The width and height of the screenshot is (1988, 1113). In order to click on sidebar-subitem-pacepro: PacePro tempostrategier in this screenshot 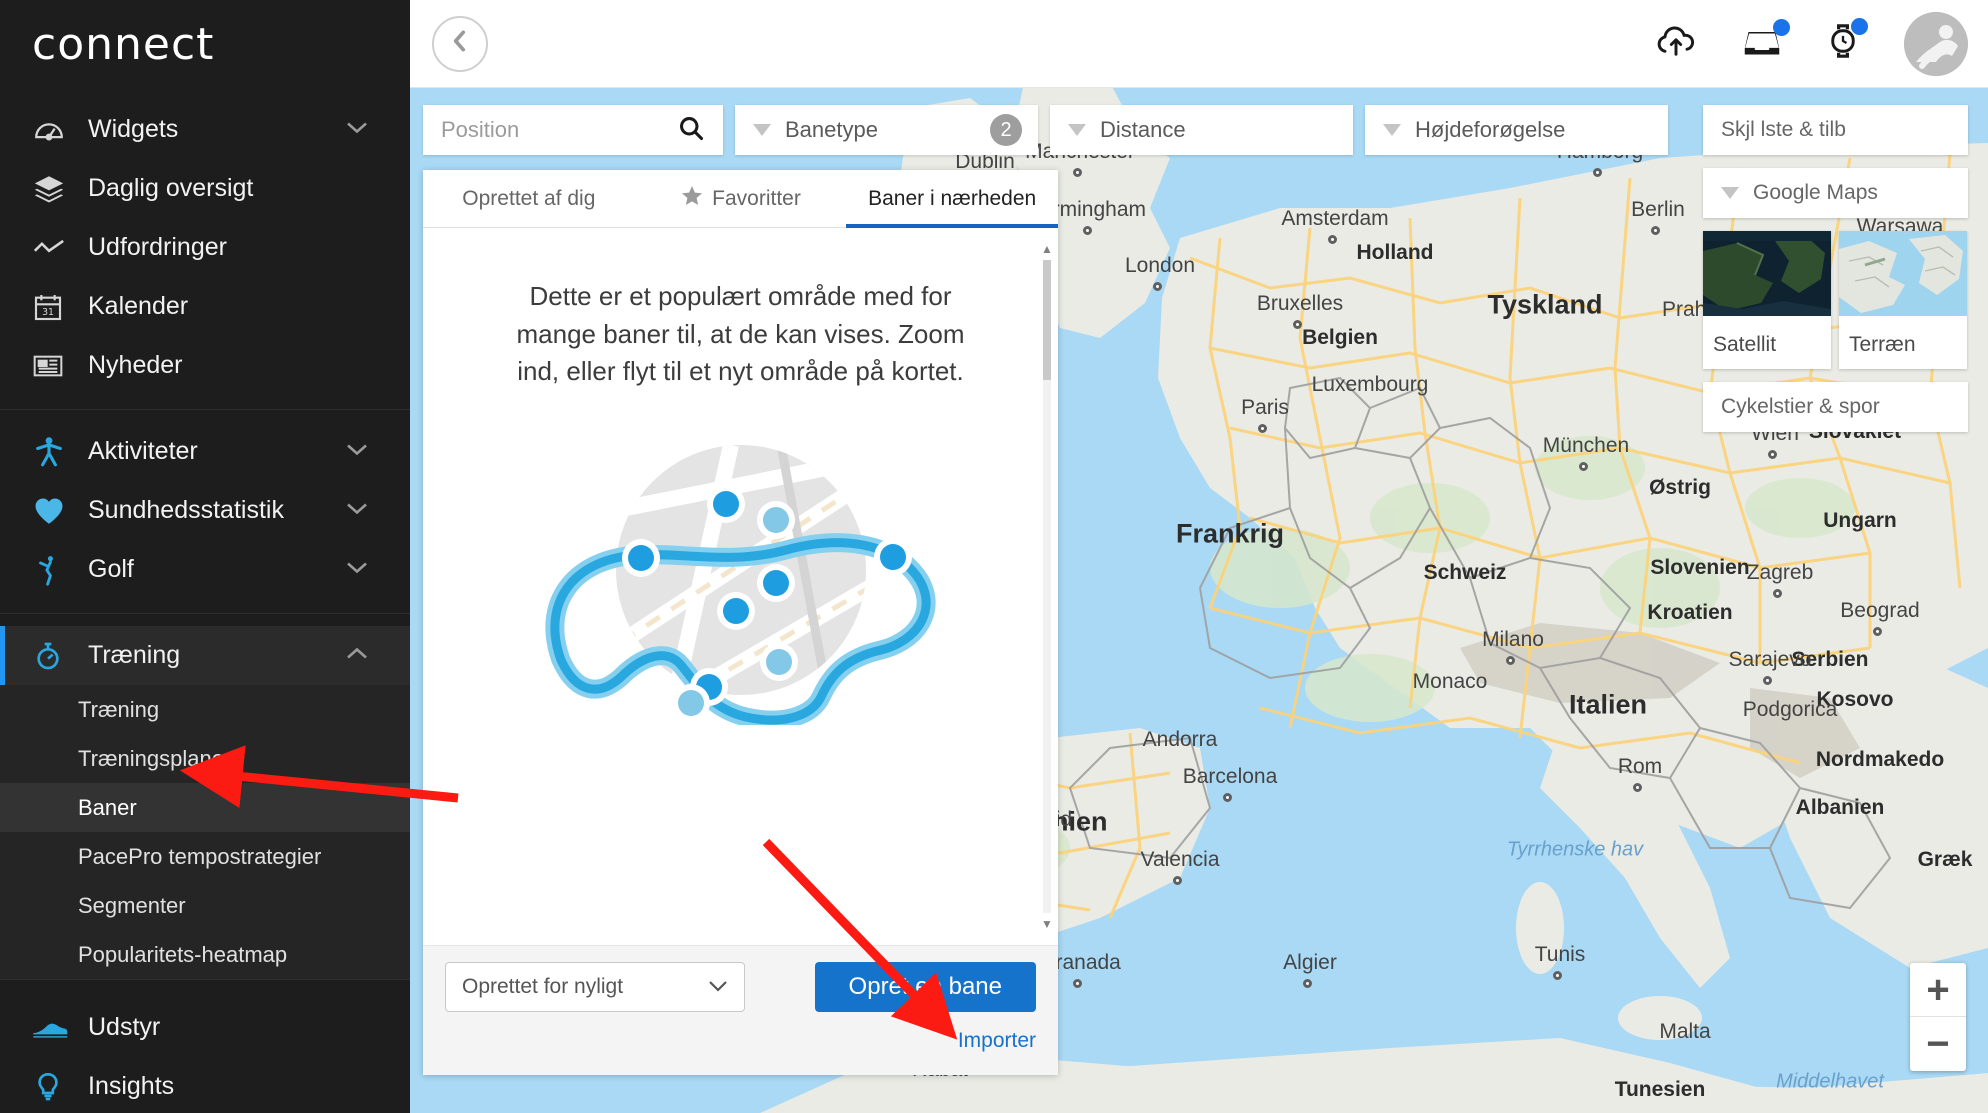, I will do `click(205, 856)`.